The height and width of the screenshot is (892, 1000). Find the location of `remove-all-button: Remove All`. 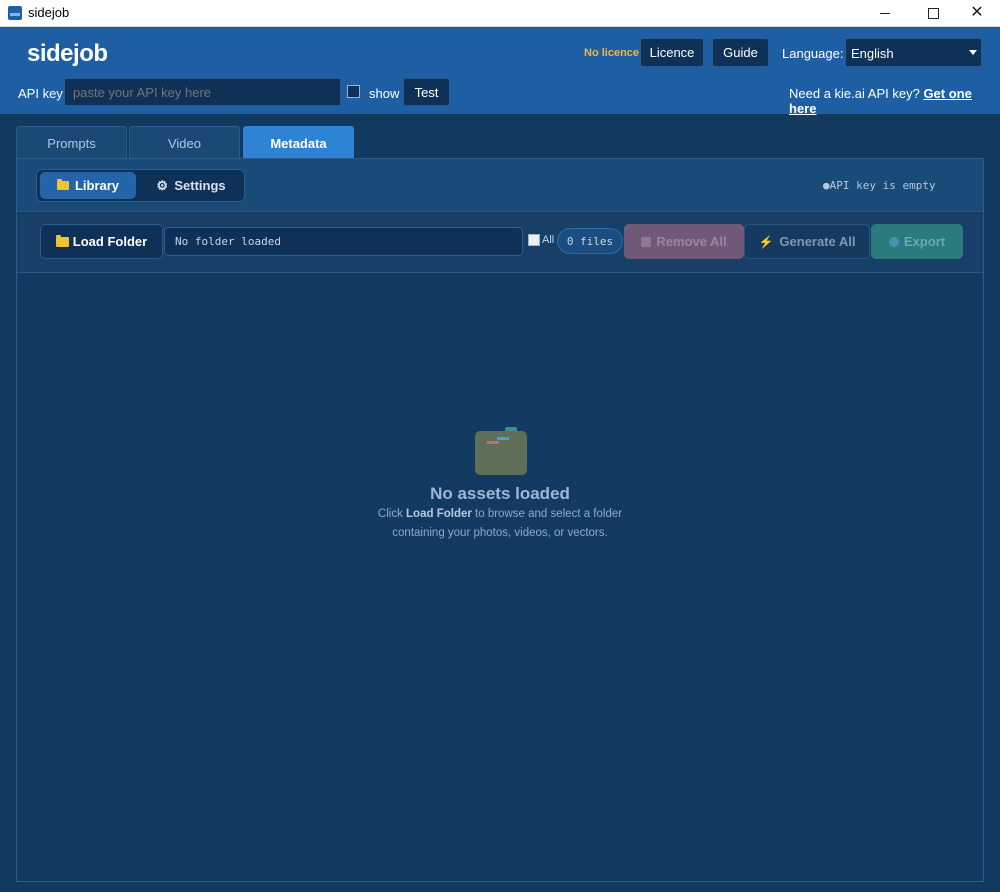

remove-all-button: Remove All is located at coordinates (684, 241).